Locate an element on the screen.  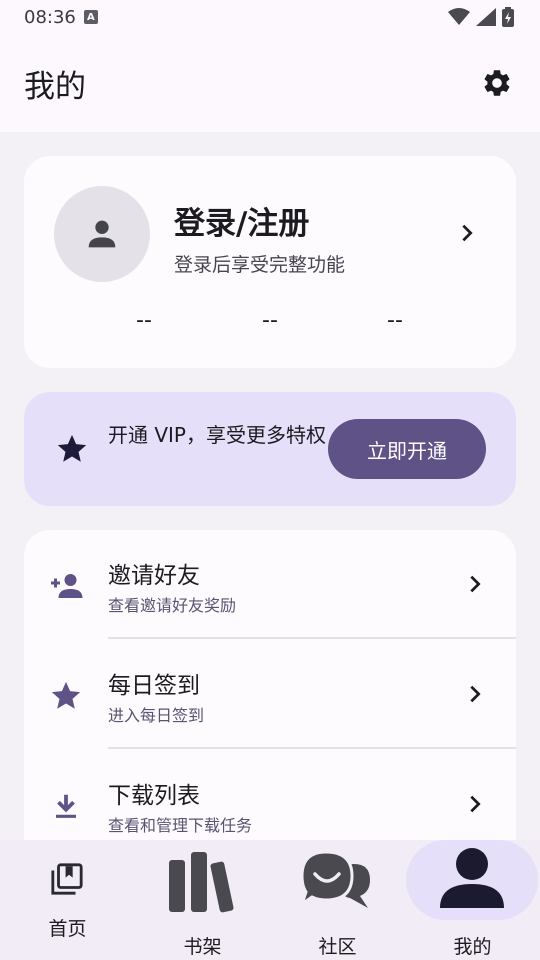
nav-label: 首页 is located at coordinates (67, 929).